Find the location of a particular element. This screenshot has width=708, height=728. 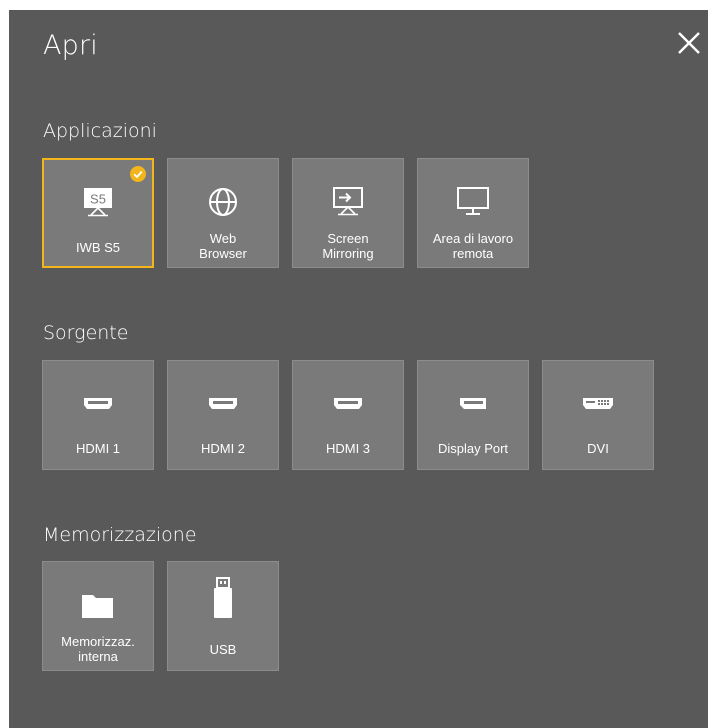

source-tile-dvi: DVI is located at coordinates (598, 415).